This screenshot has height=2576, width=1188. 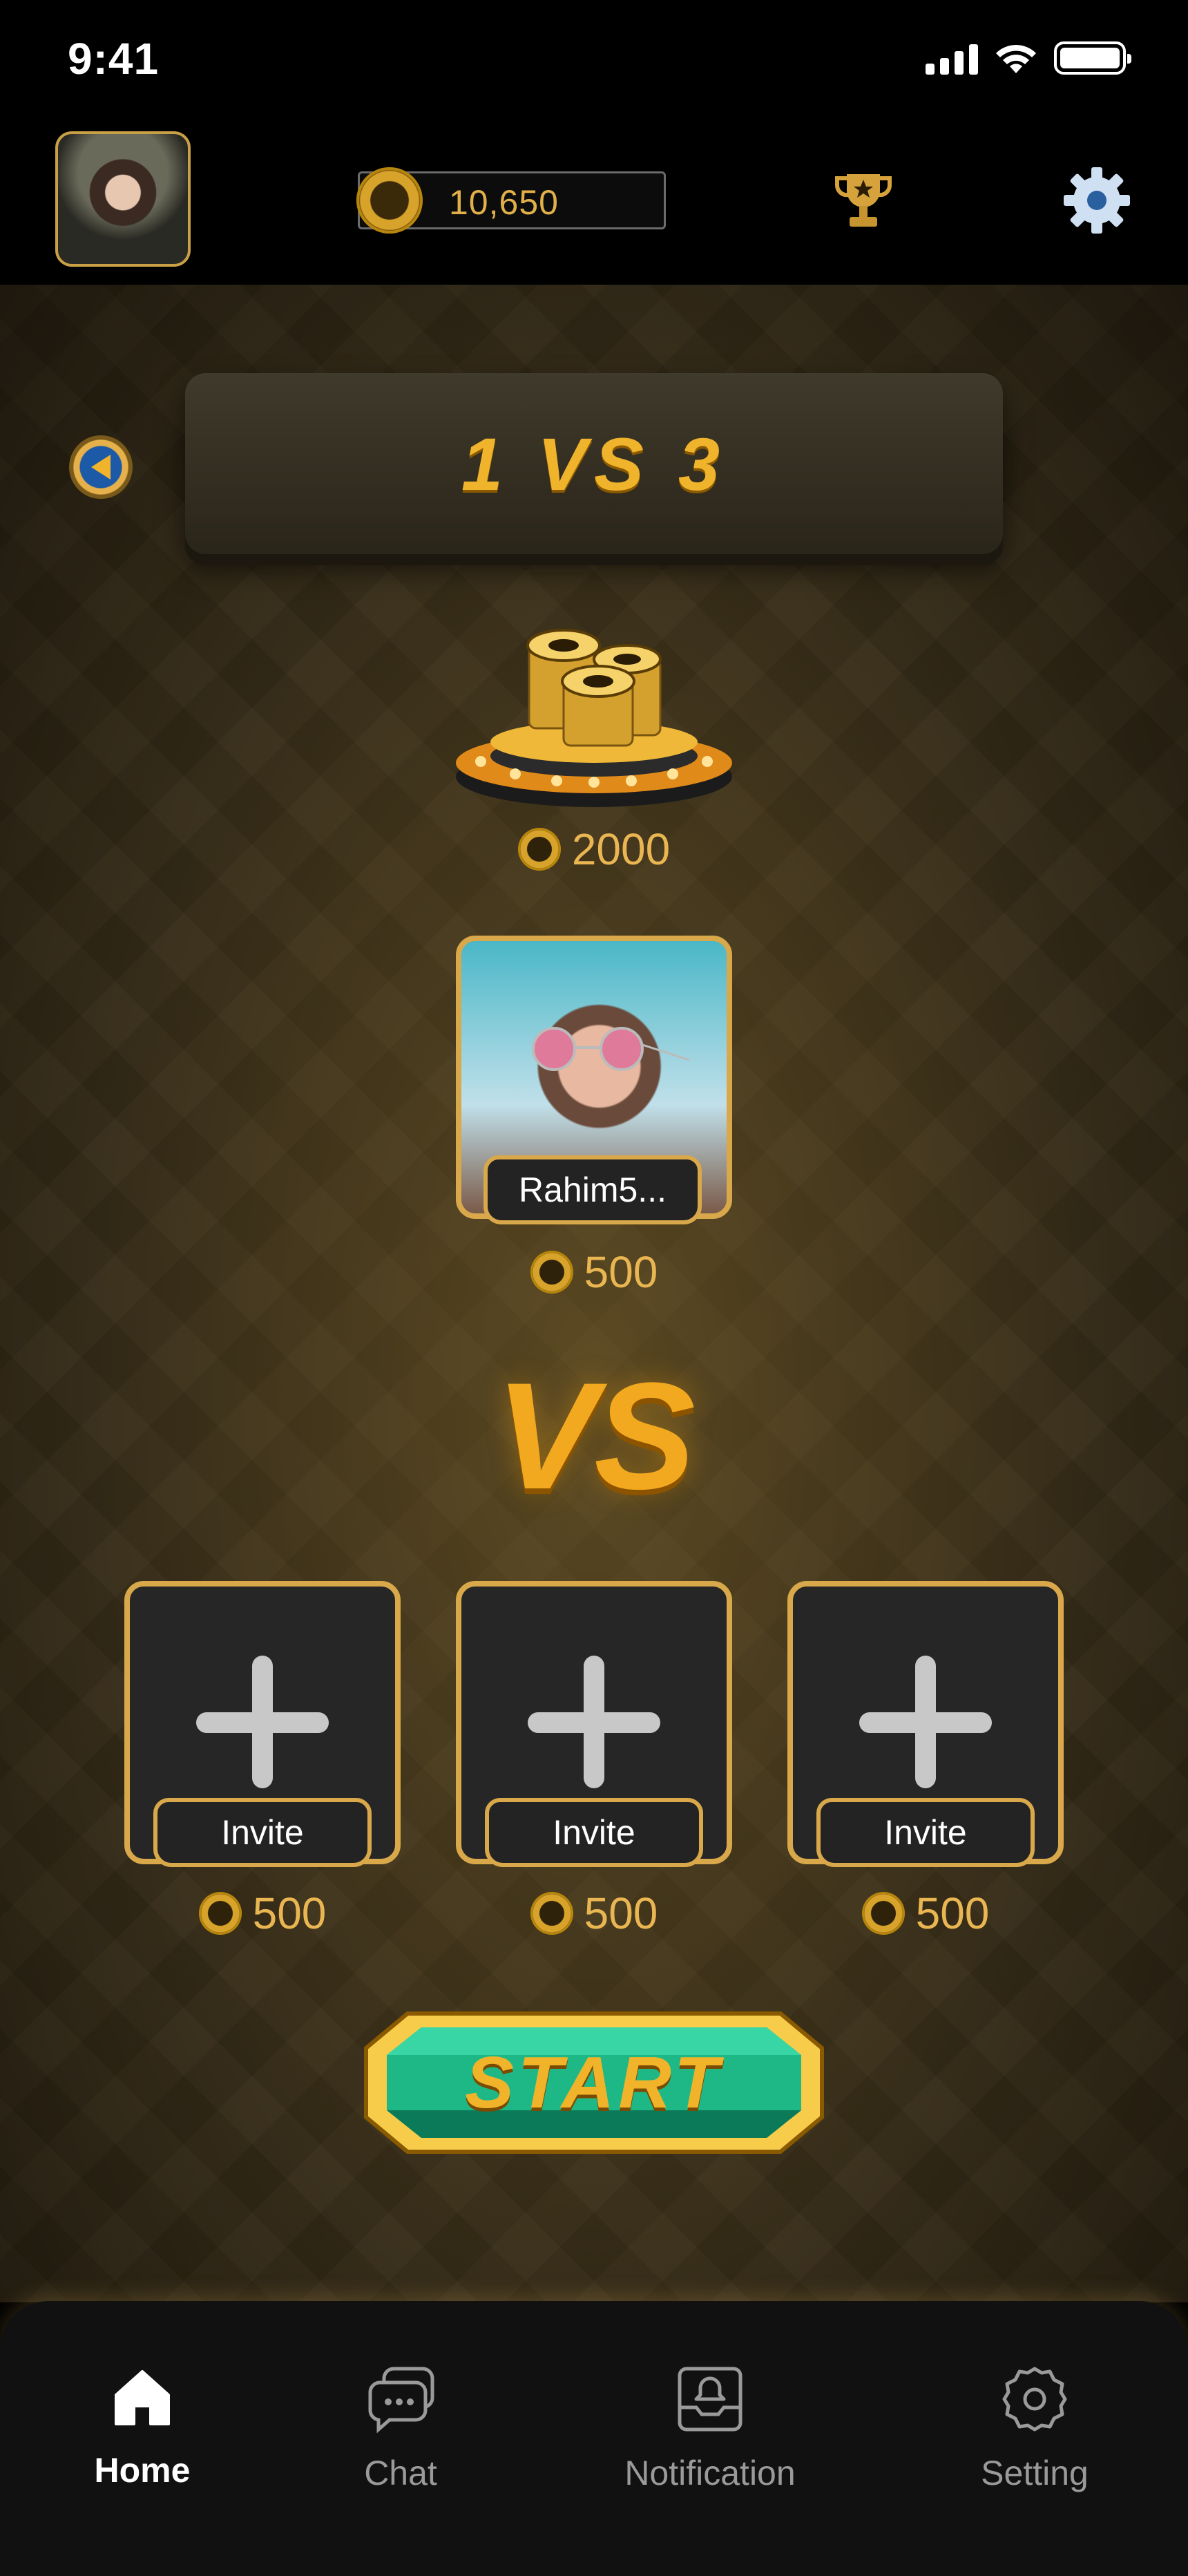 What do you see at coordinates (925, 1832) in the screenshot?
I see `invite-button-3: Invite` at bounding box center [925, 1832].